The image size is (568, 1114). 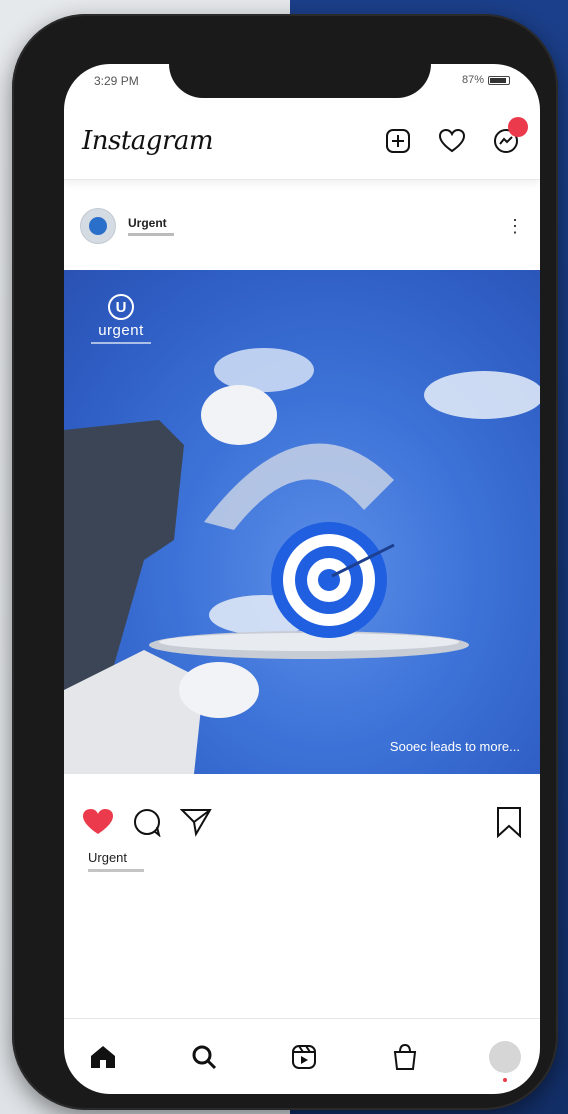 I want to click on messenger-icon, so click(x=509, y=136).